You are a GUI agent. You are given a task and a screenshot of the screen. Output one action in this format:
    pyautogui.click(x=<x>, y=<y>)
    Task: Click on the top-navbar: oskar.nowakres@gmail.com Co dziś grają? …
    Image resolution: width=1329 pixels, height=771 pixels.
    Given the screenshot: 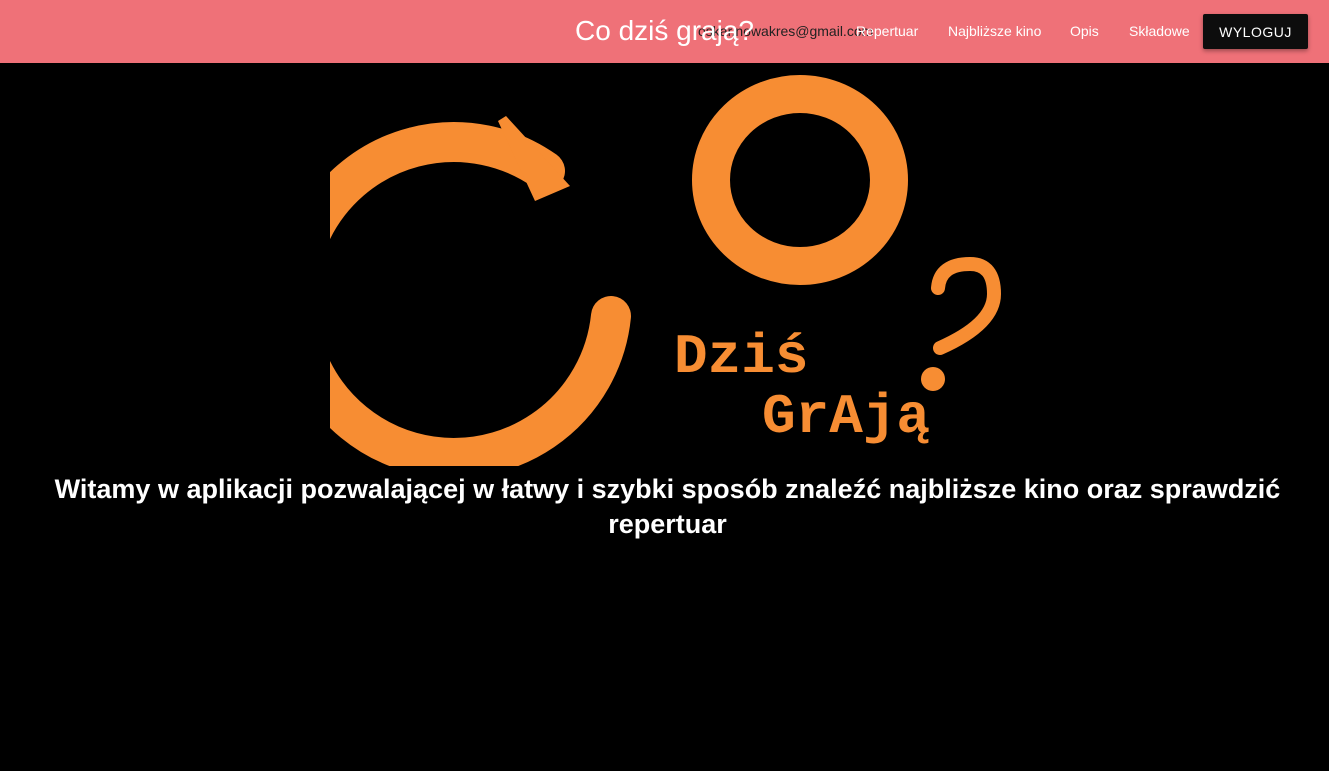 What is the action you would take?
    pyautogui.click(x=664, y=31)
    